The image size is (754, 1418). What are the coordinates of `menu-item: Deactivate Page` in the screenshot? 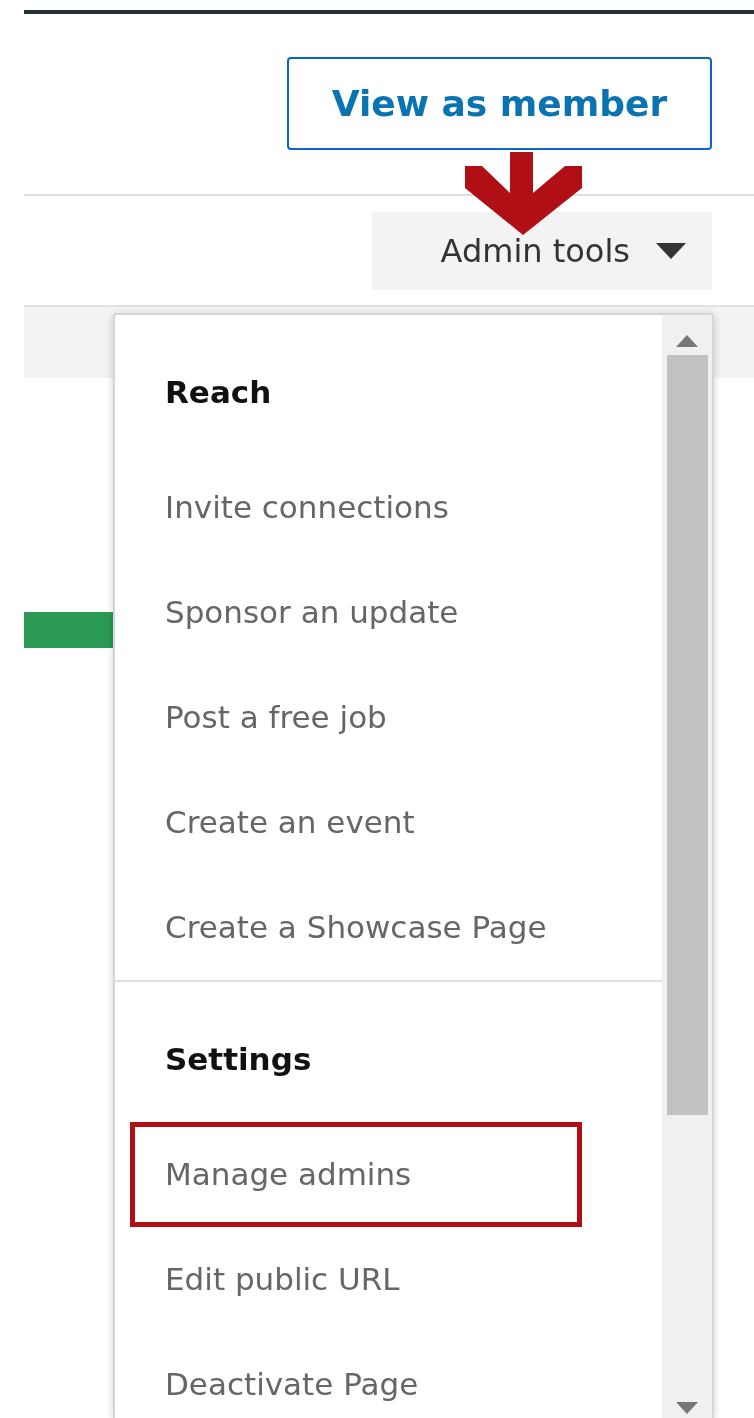 It's located at (413, 1375).